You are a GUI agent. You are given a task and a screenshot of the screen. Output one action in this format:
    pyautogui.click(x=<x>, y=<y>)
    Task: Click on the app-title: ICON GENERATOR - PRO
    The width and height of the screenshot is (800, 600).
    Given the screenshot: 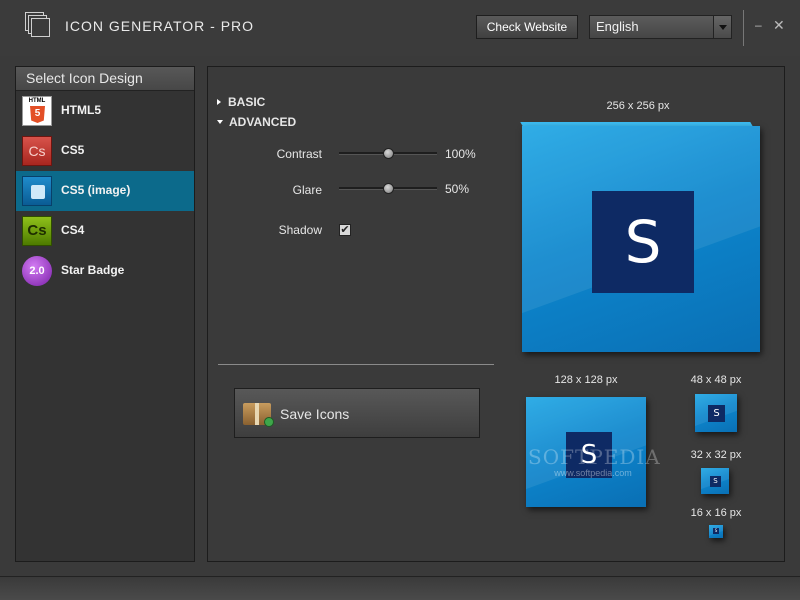 What is the action you would take?
    pyautogui.click(x=160, y=26)
    